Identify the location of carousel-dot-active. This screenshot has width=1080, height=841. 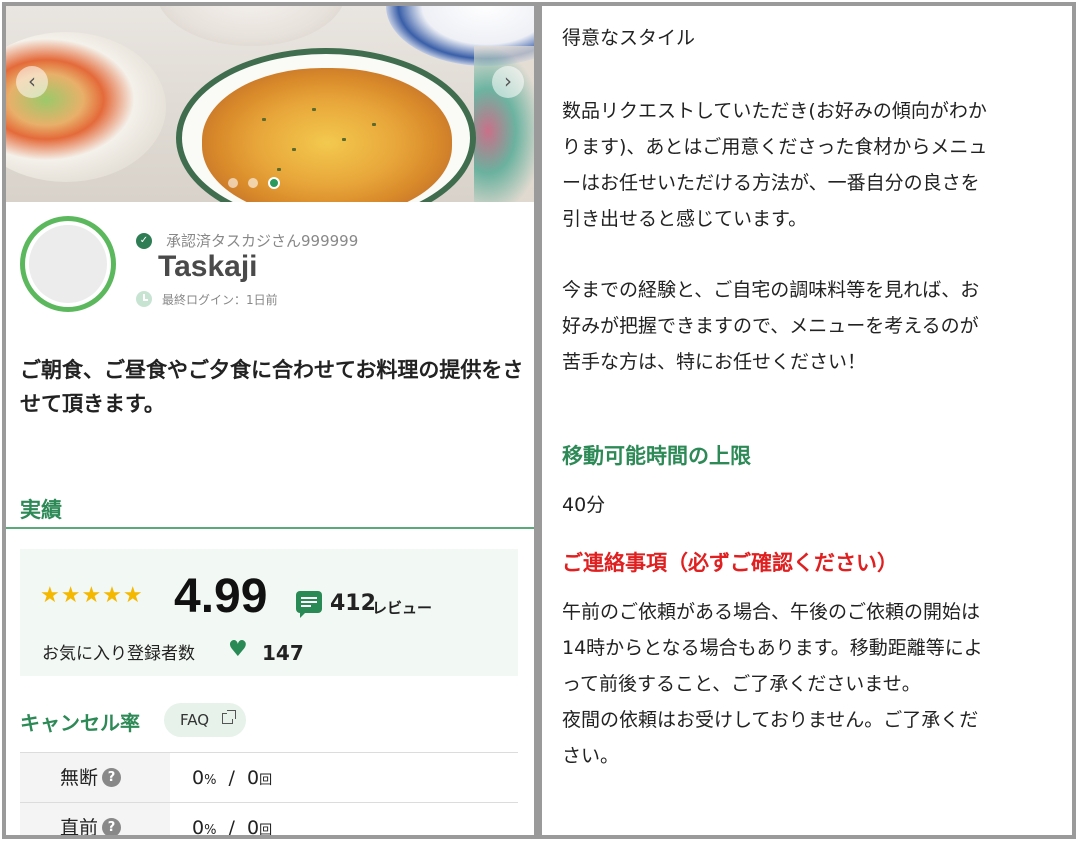
(274, 183).